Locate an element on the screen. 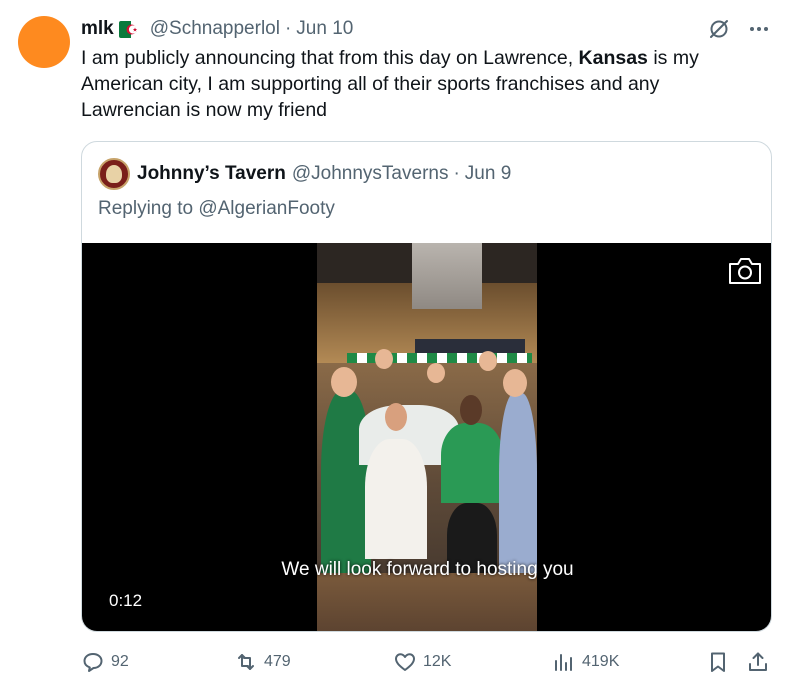  reply-icon is located at coordinates (93, 662).